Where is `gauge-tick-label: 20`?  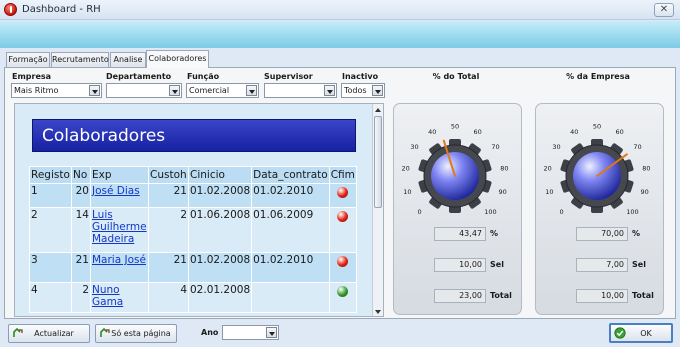 gauge-tick-label: 20 is located at coordinates (405, 169).